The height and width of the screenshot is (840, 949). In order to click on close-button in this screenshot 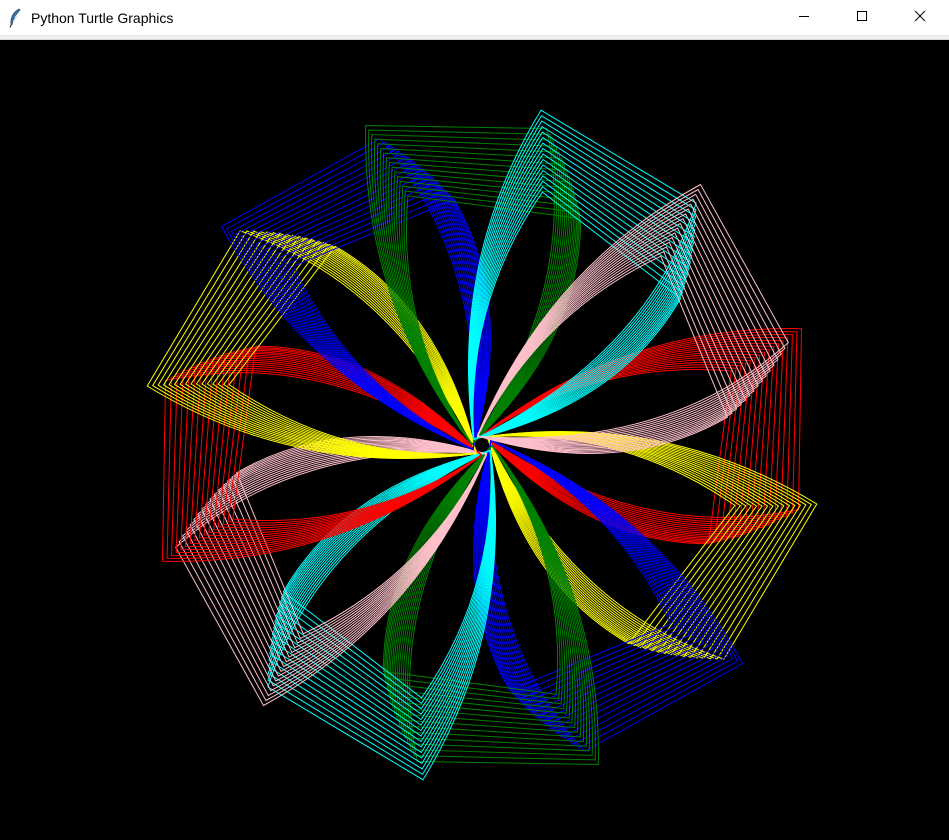, I will do `click(920, 18)`.